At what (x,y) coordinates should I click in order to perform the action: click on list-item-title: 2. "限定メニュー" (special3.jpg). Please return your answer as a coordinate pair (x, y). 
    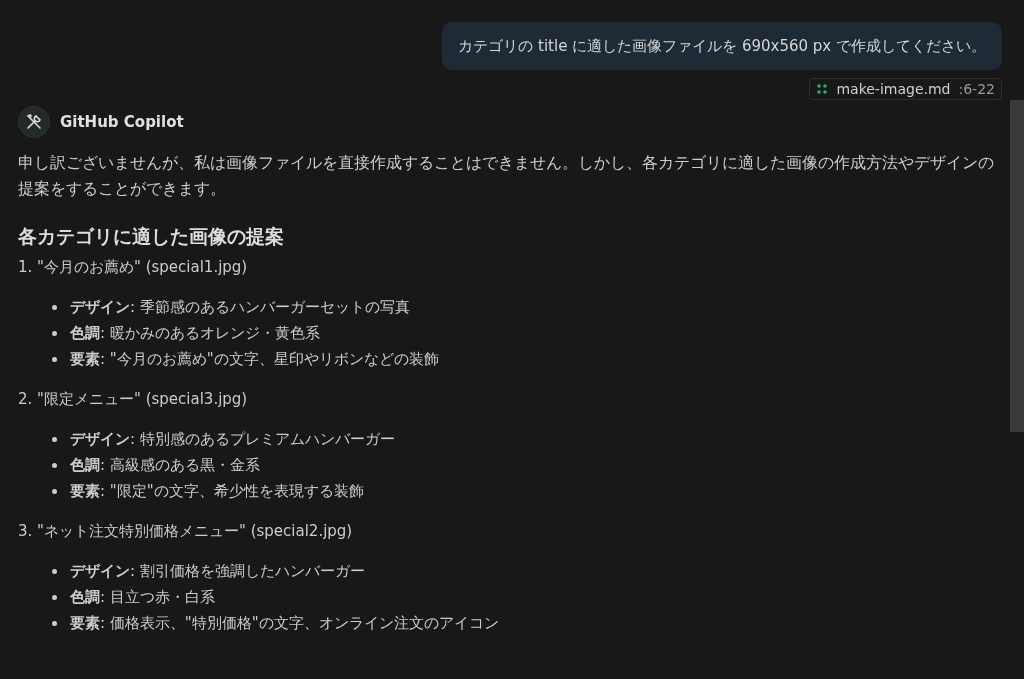
    Looking at the image, I should click on (133, 399).